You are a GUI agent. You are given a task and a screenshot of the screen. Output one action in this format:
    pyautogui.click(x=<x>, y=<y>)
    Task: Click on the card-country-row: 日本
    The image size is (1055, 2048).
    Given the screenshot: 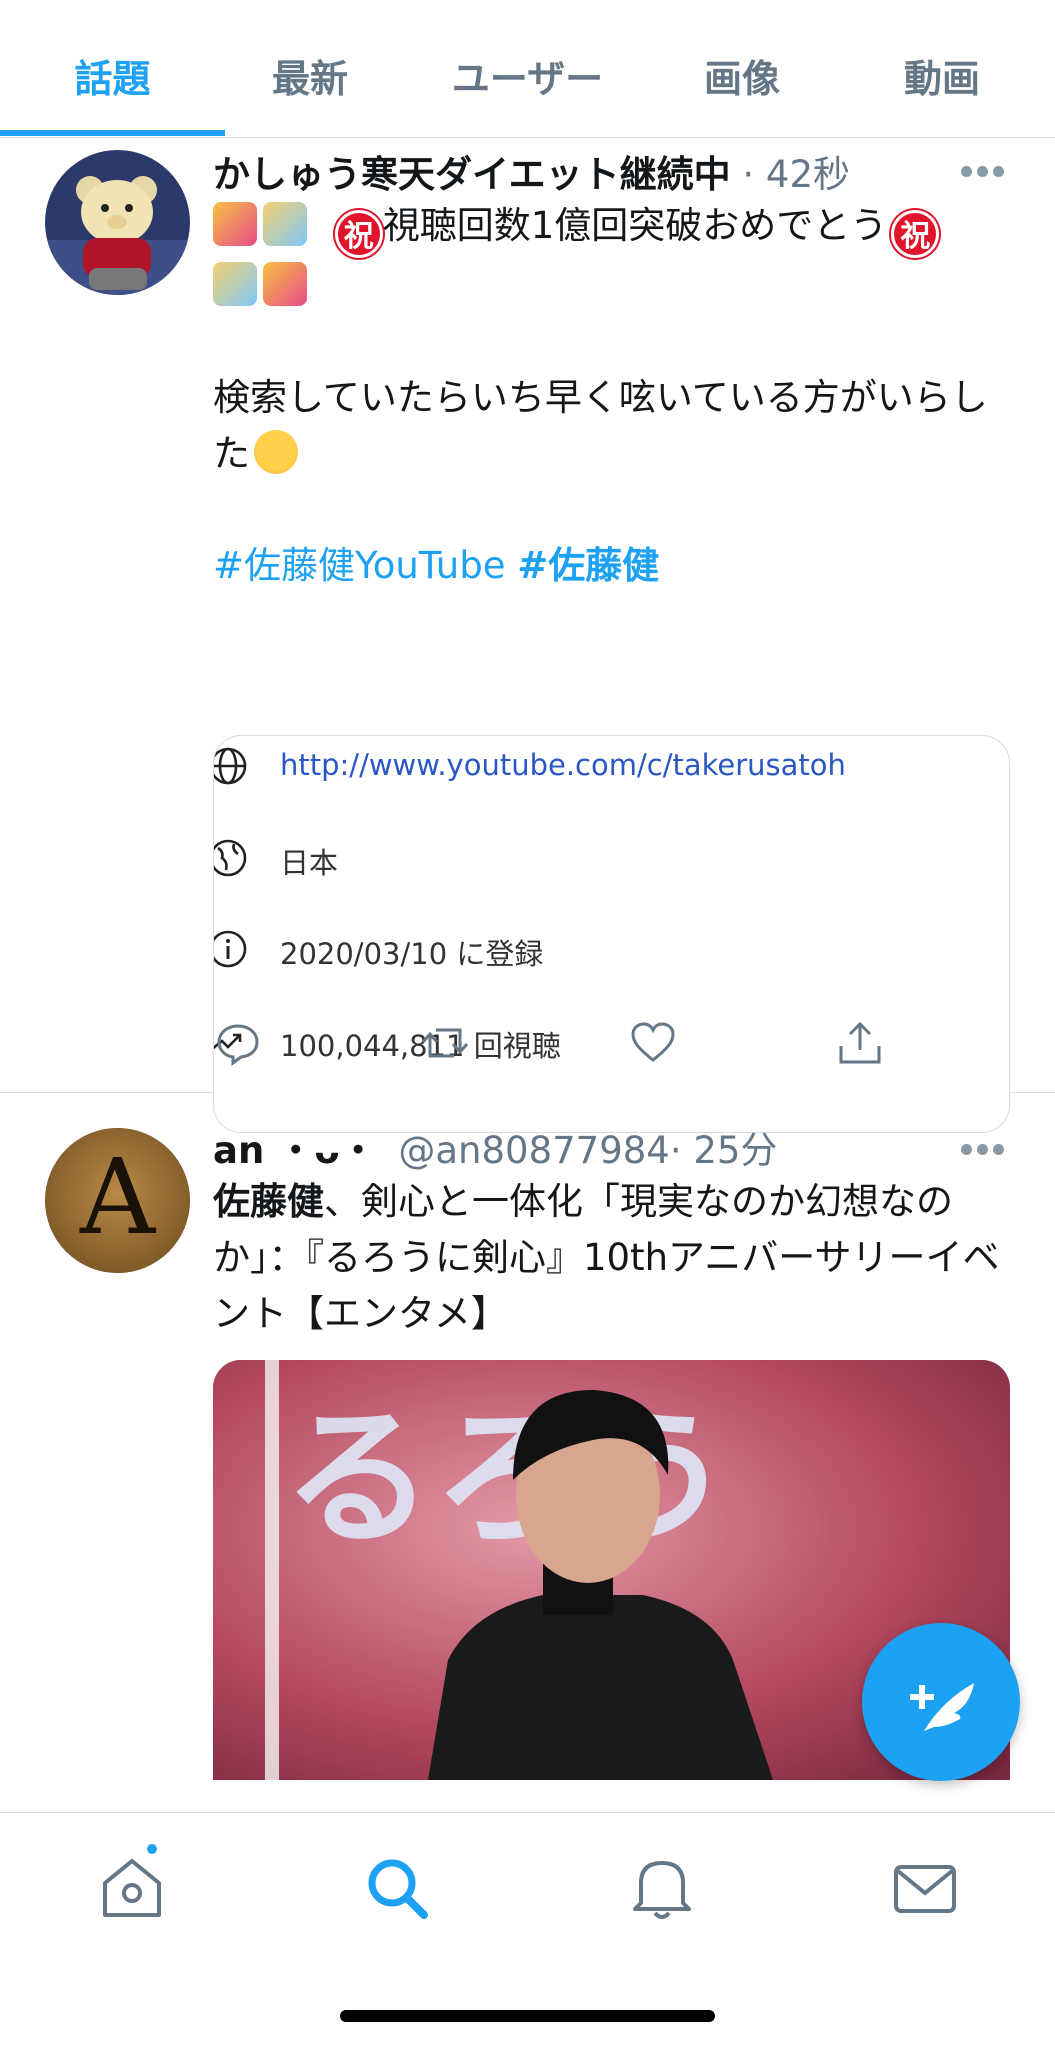 What is the action you would take?
    pyautogui.click(x=611, y=858)
    